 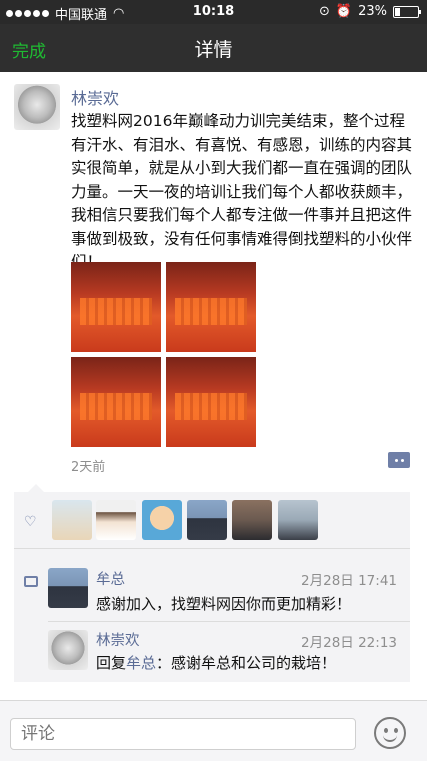 I want to click on comment-text: 回复牟总：感谢牟总和公司的栽培！, so click(x=216, y=662).